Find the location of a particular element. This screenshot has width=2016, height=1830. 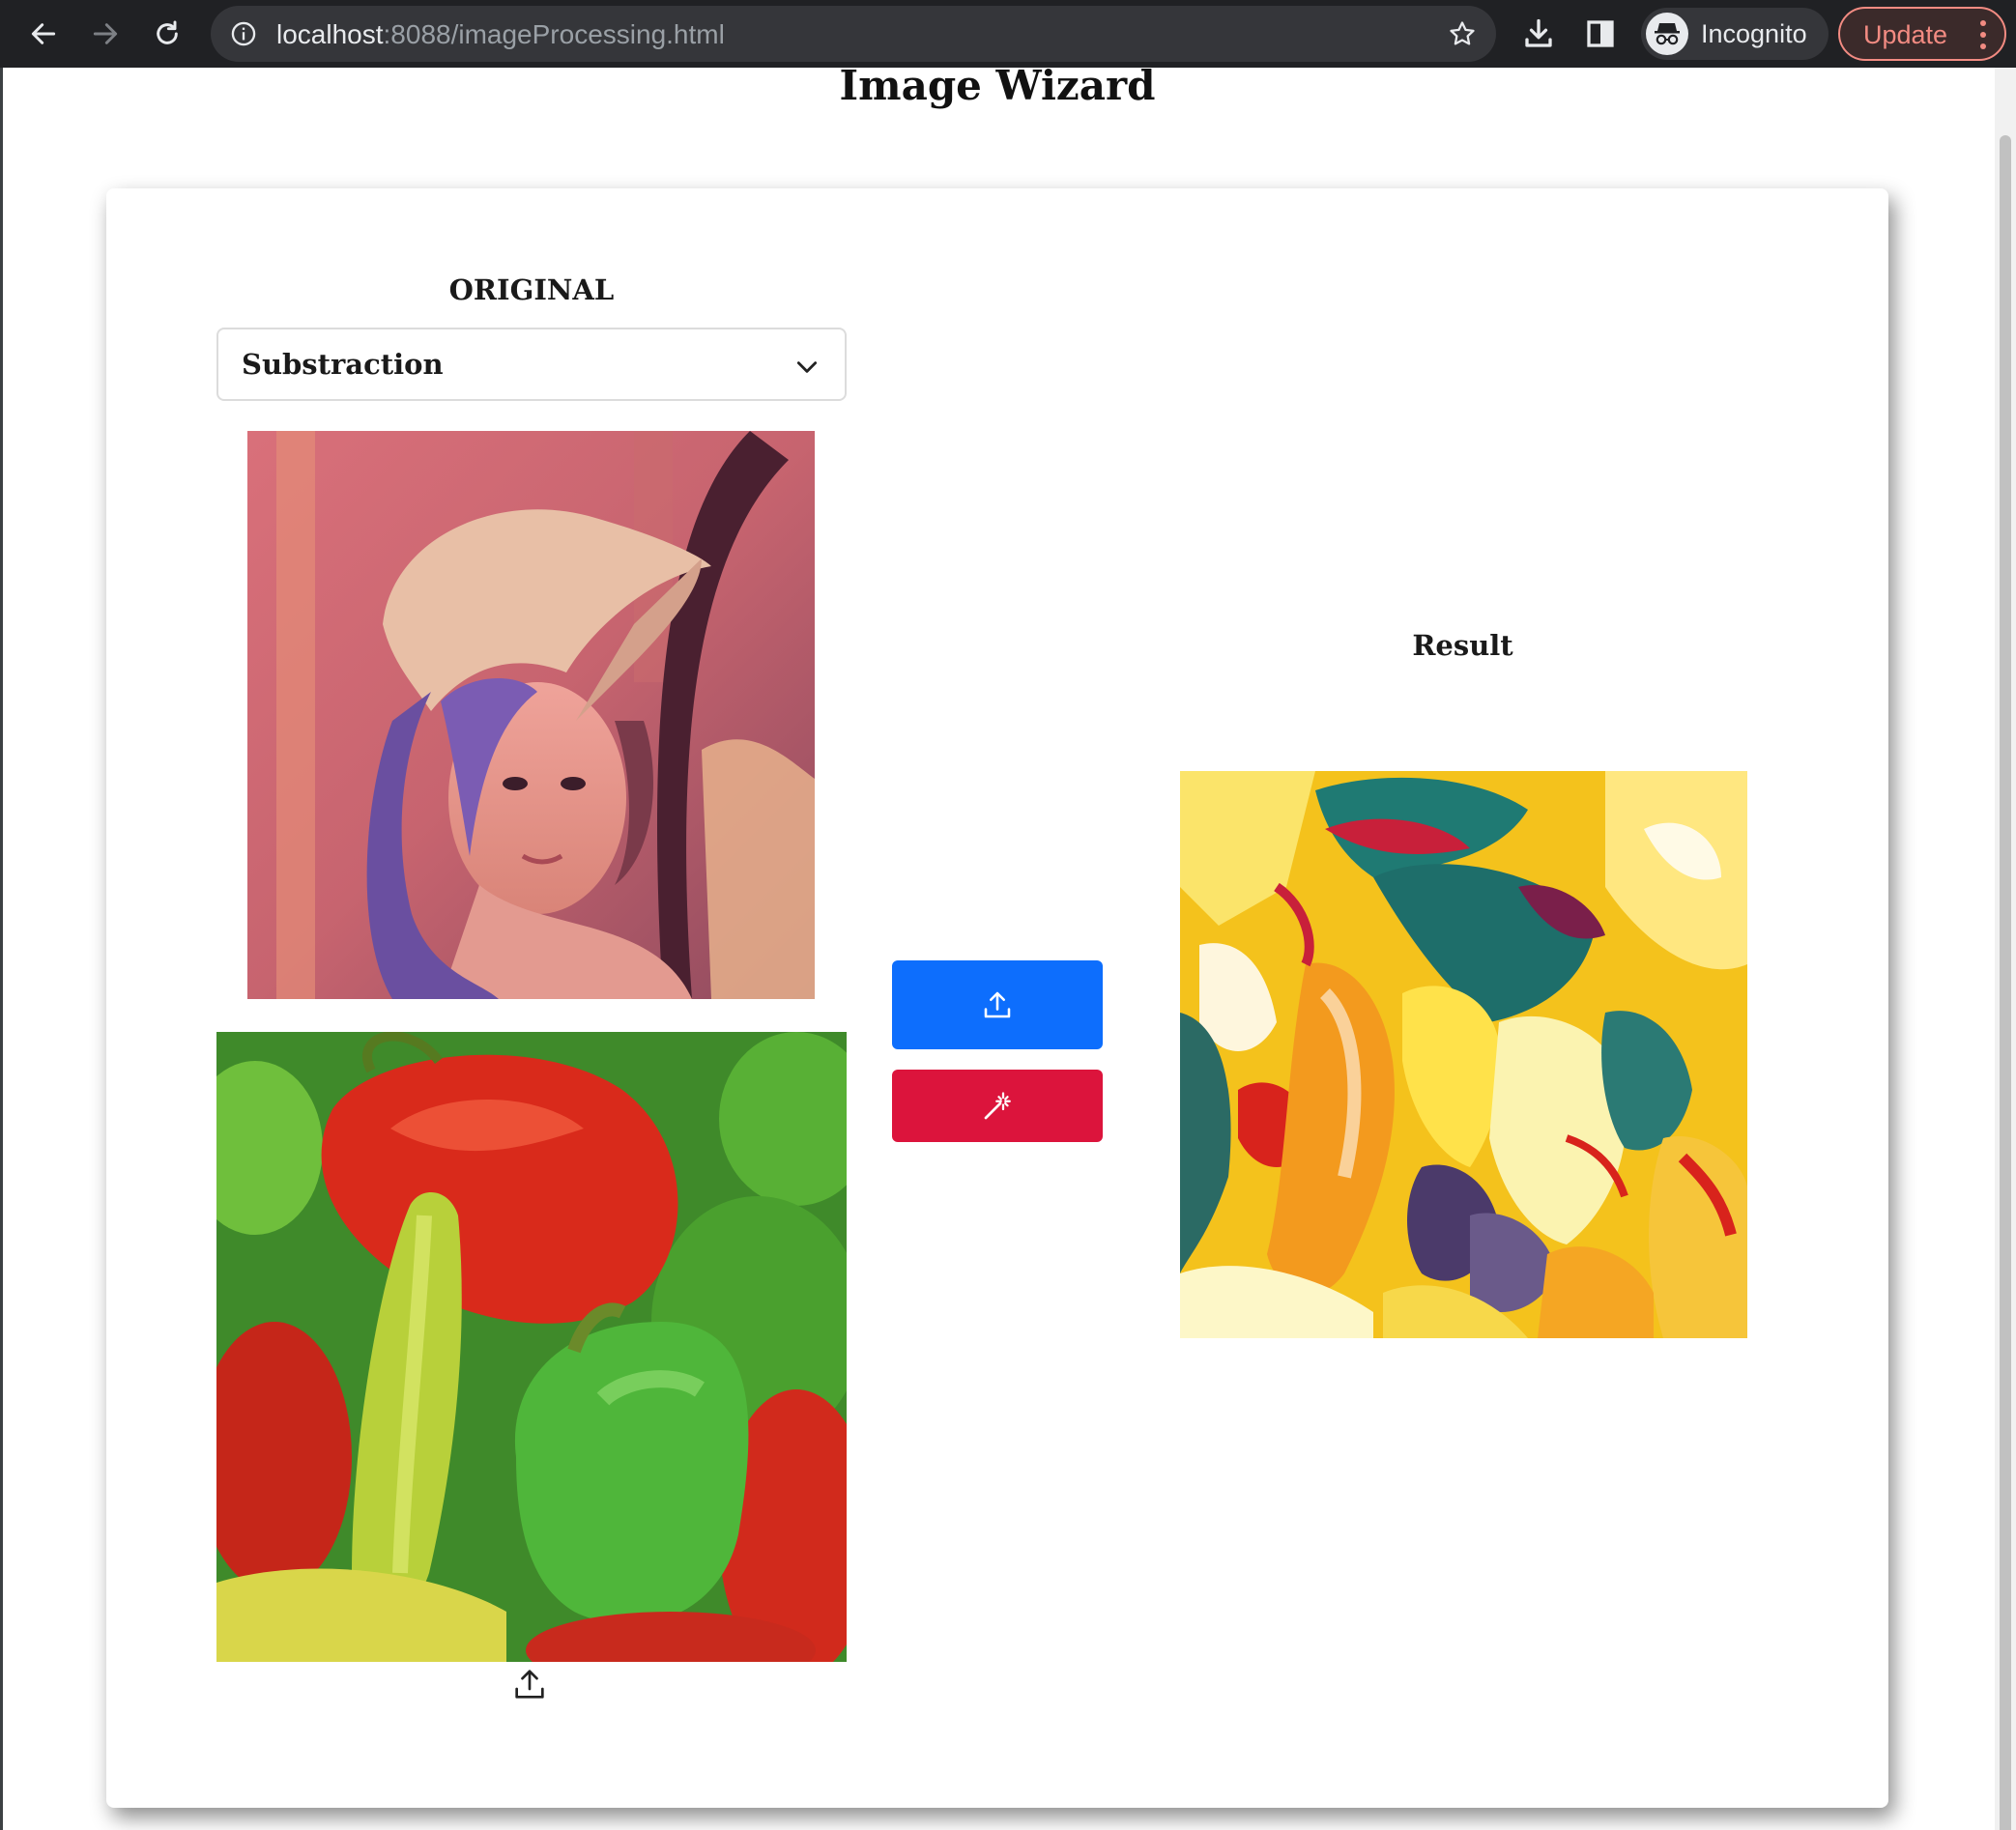

back-button is located at coordinates (44, 34).